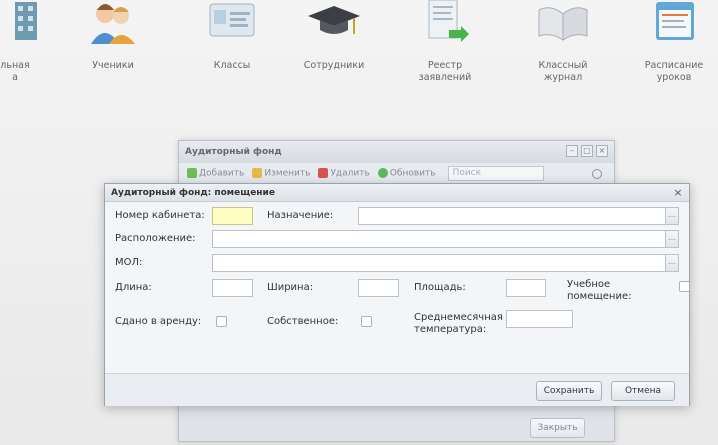 The width and height of the screenshot is (718, 445). I want to click on add-icon, so click(192, 173).